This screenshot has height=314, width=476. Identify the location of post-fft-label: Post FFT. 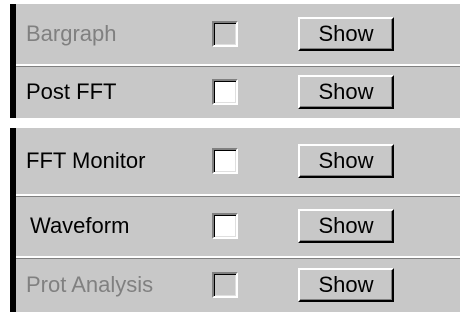
(71, 91).